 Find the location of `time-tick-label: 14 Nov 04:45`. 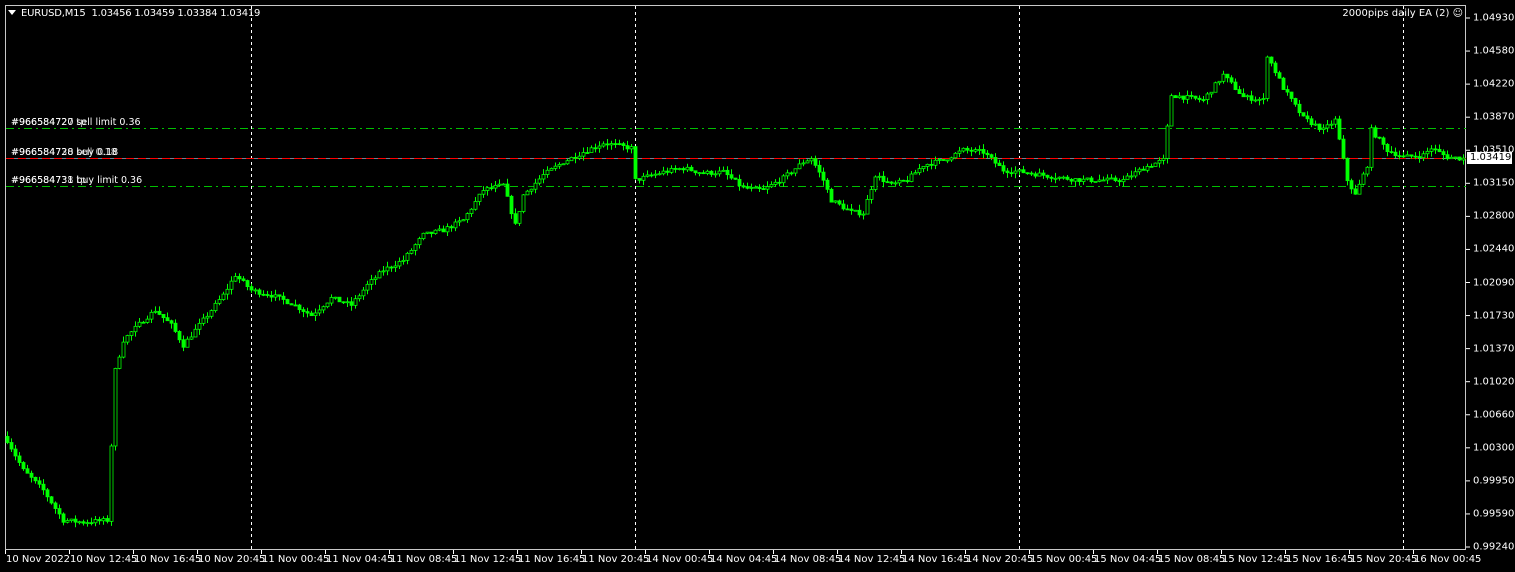

time-tick-label: 14 Nov 04:45 is located at coordinates (744, 559).